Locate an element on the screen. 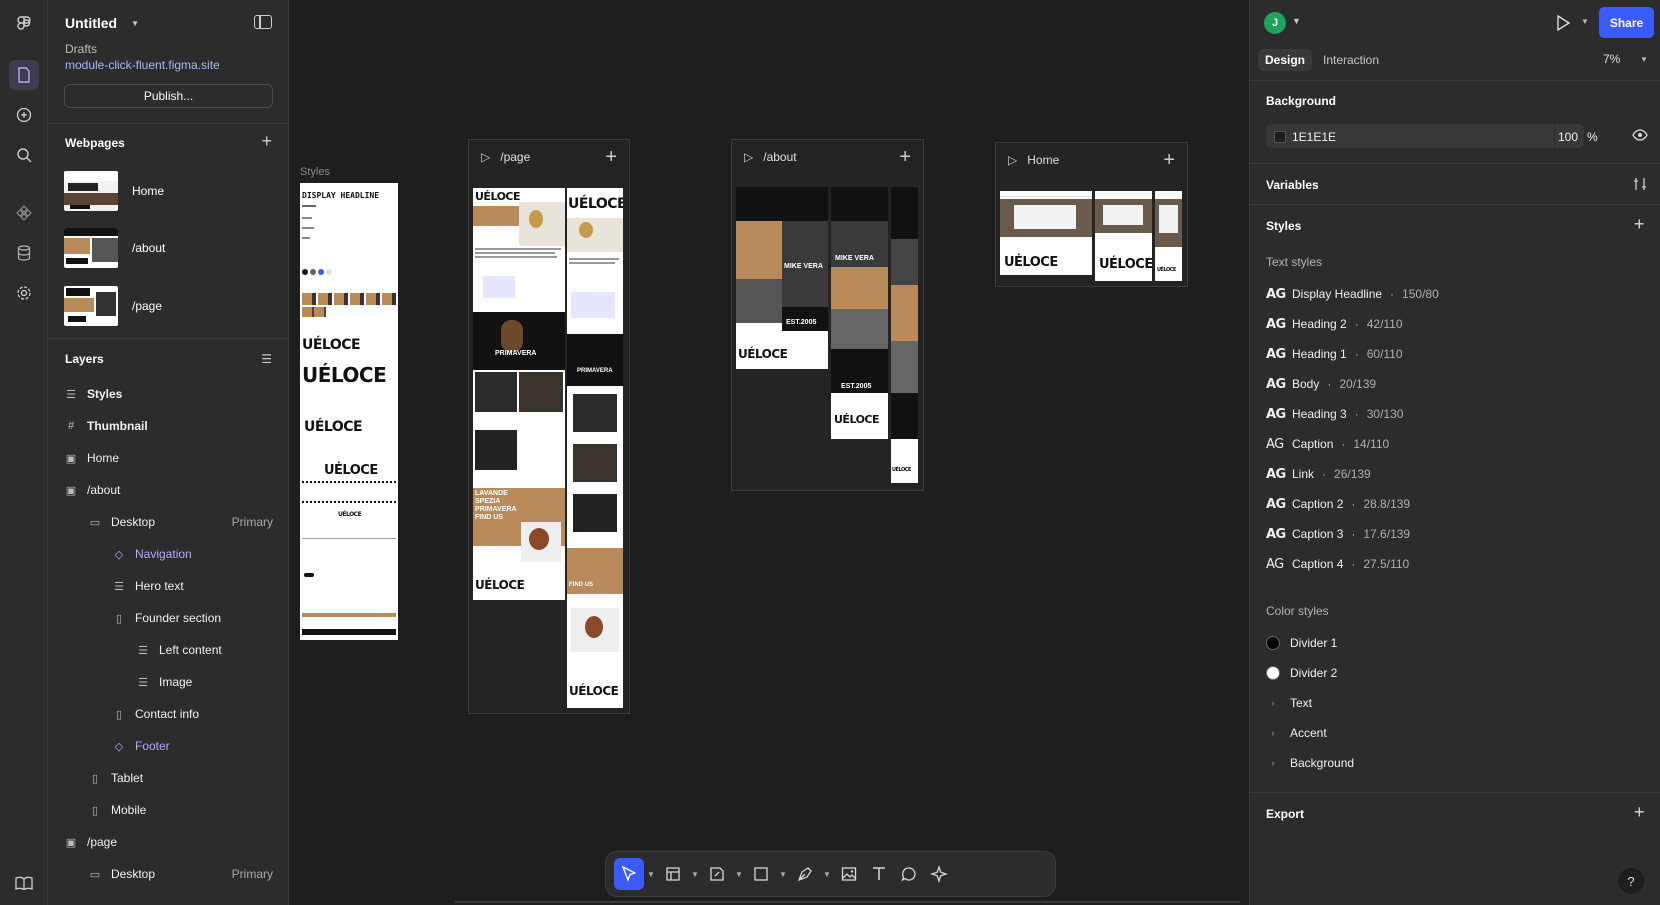 The height and width of the screenshot is (905, 1660). zoom-level: 7% is located at coordinates (1611, 59).